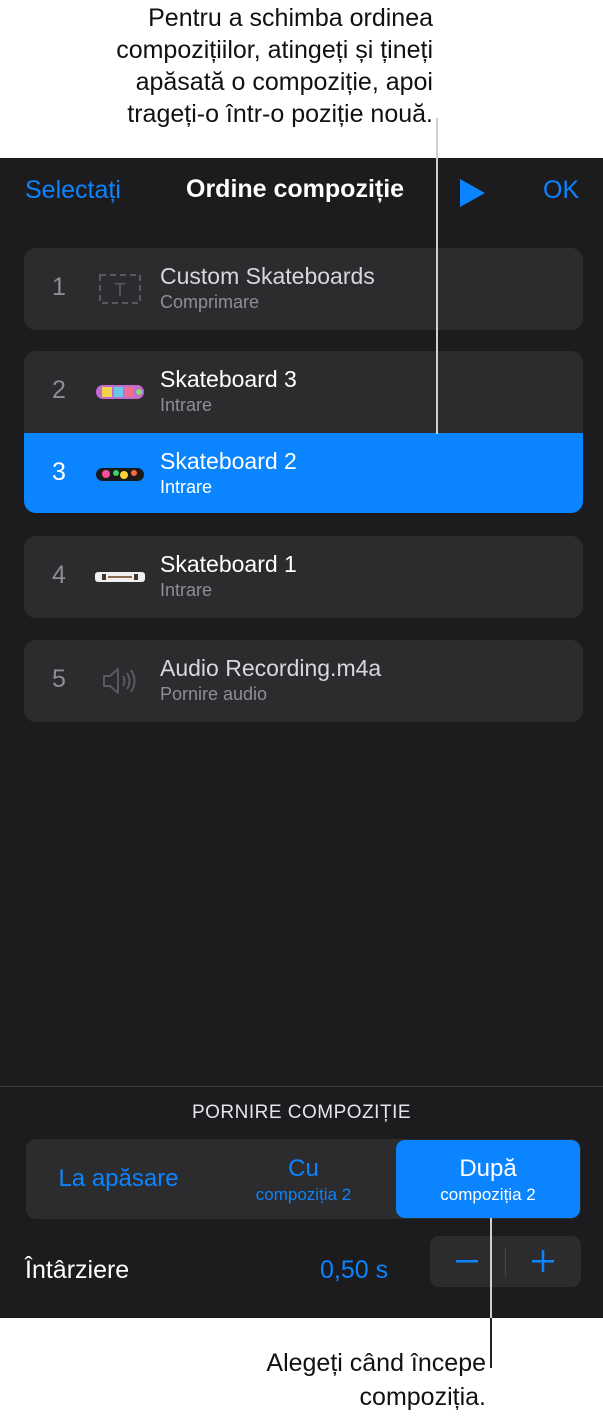 The width and height of the screenshot is (603, 1420). I want to click on build-name: Skateboard 2, so click(228, 461).